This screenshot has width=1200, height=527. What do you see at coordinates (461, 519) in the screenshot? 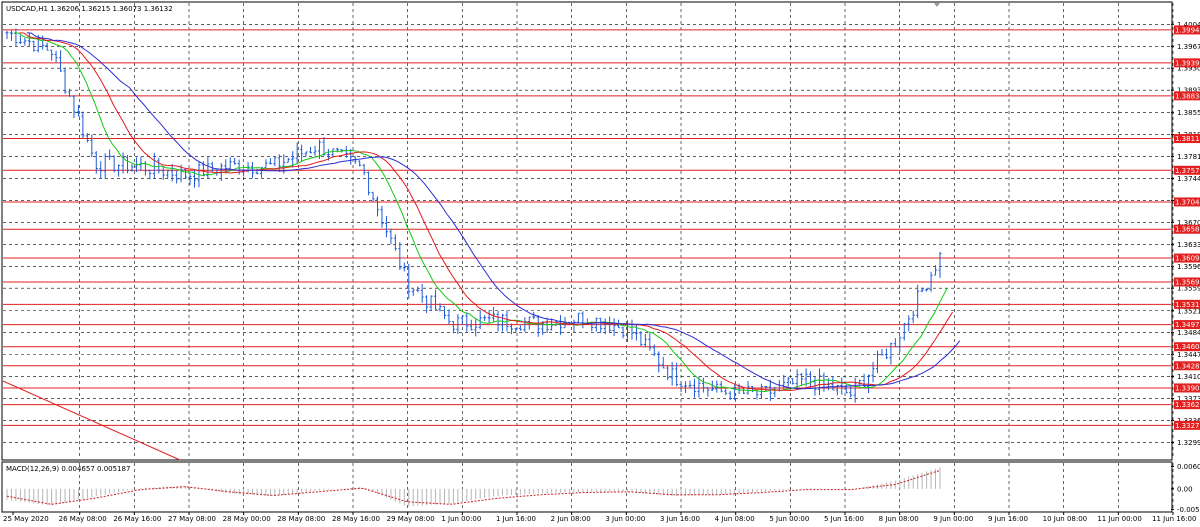
I see `time-tick-label: 1 Jun 00:00` at bounding box center [461, 519].